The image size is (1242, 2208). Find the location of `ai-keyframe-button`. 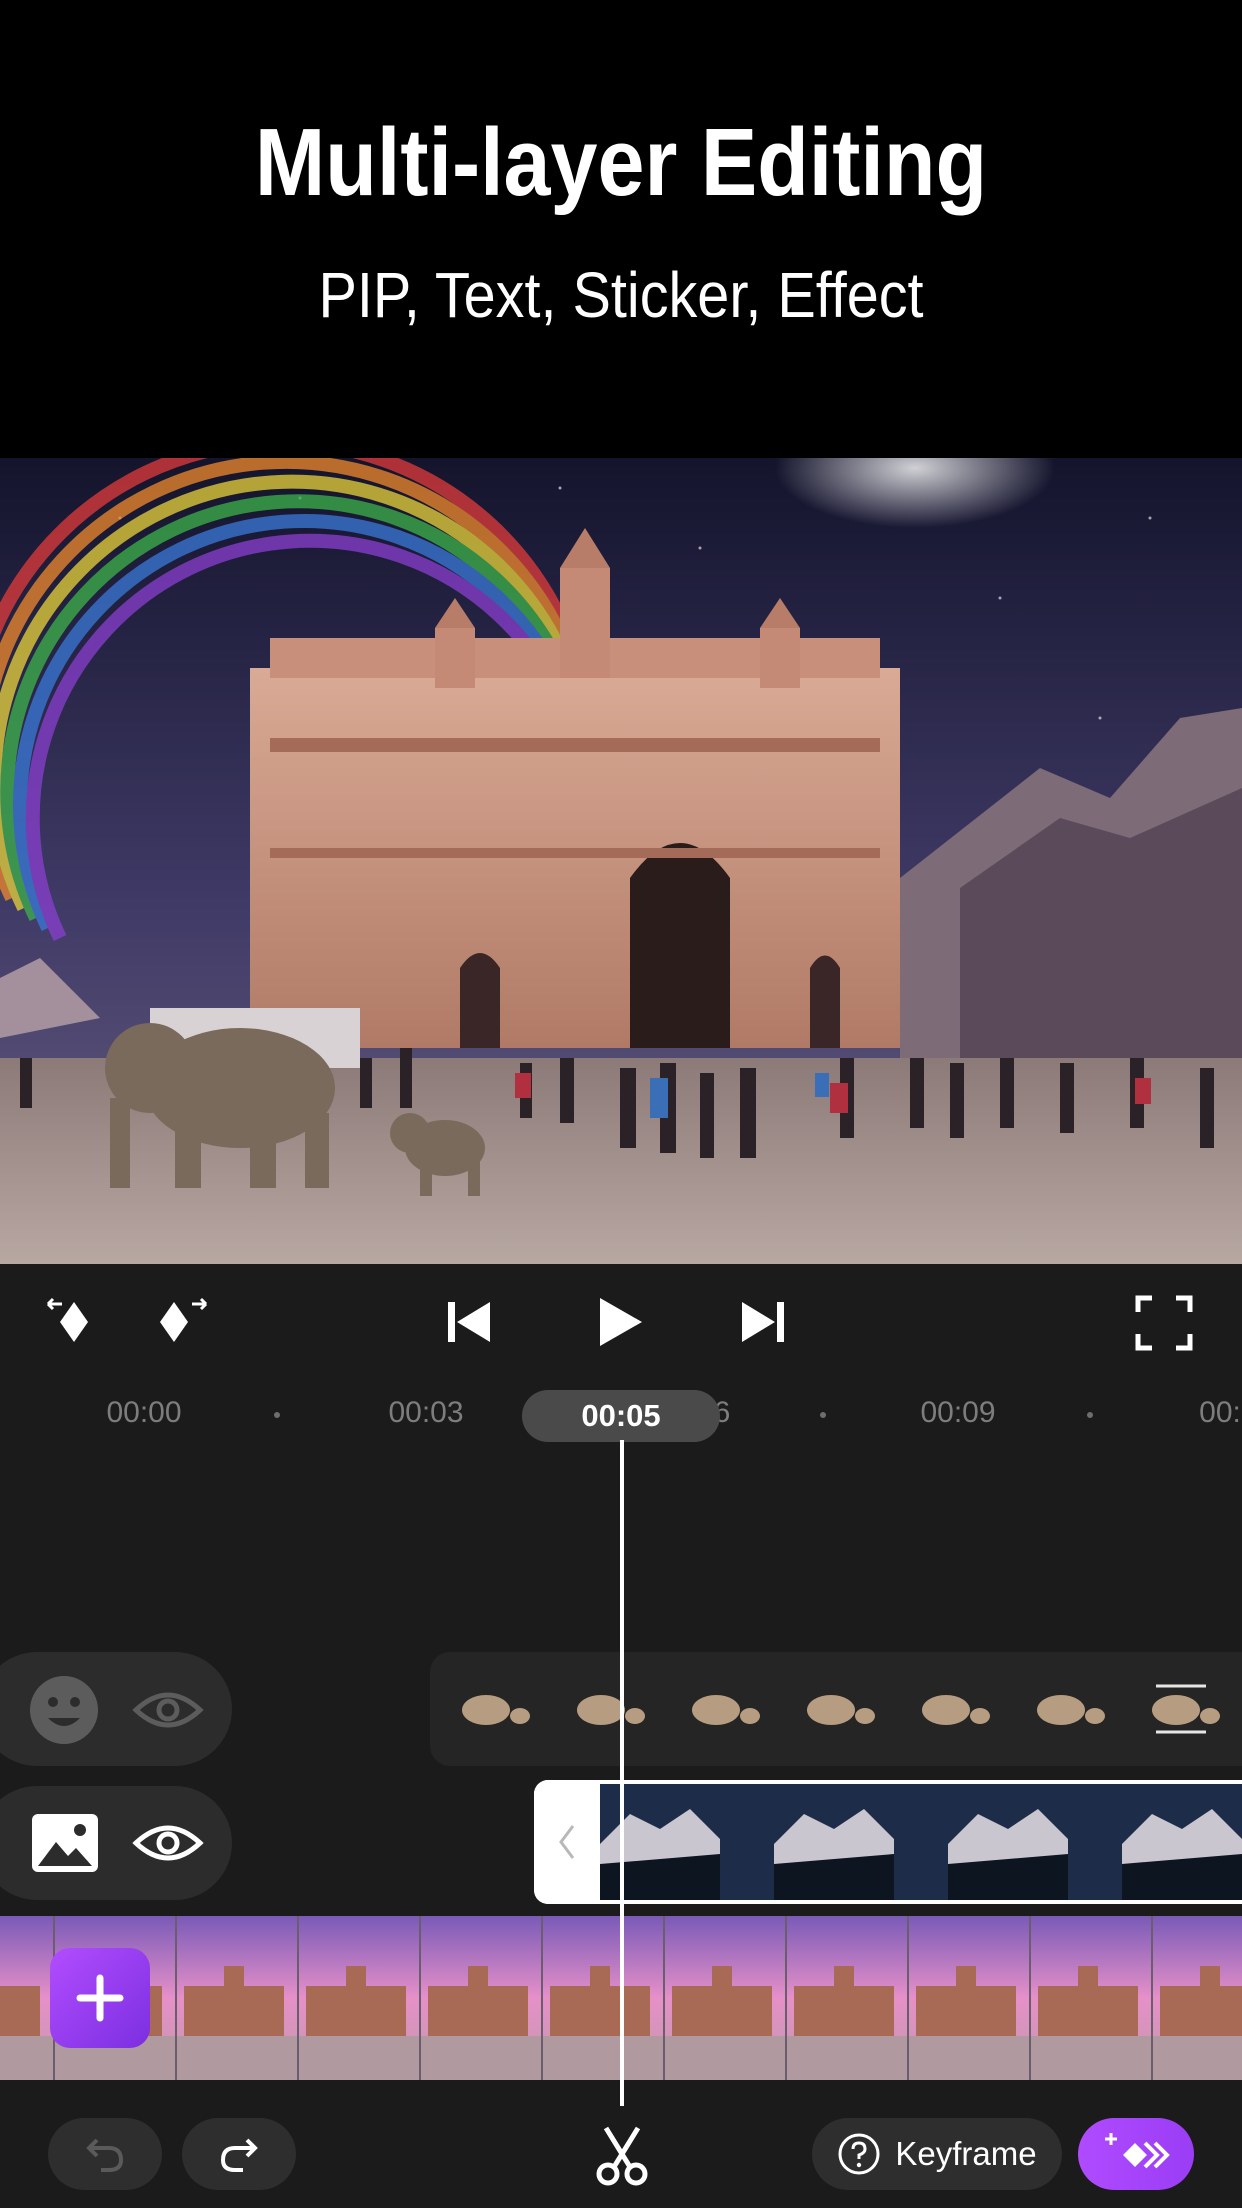

ai-keyframe-button is located at coordinates (1136, 2154).